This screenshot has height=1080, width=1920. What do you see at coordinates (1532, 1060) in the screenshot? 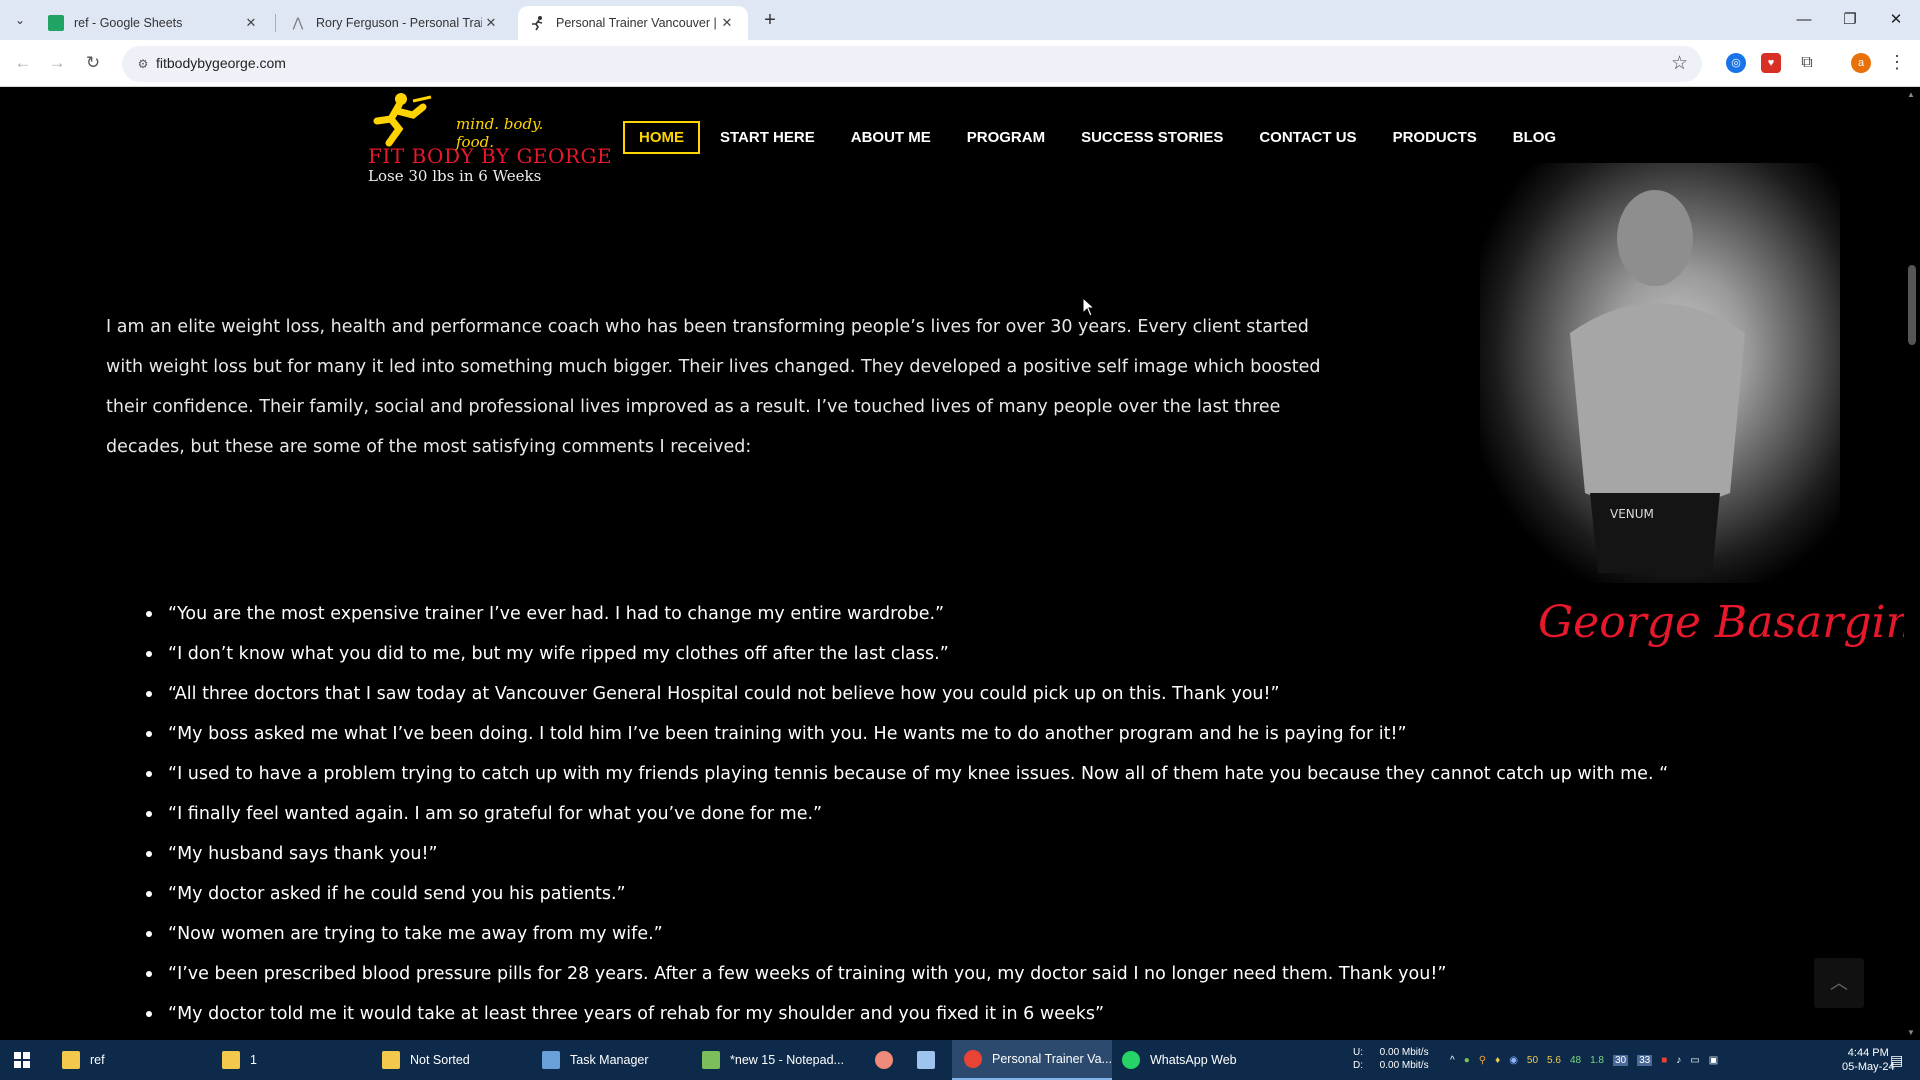
I see `tray-value: 50` at bounding box center [1532, 1060].